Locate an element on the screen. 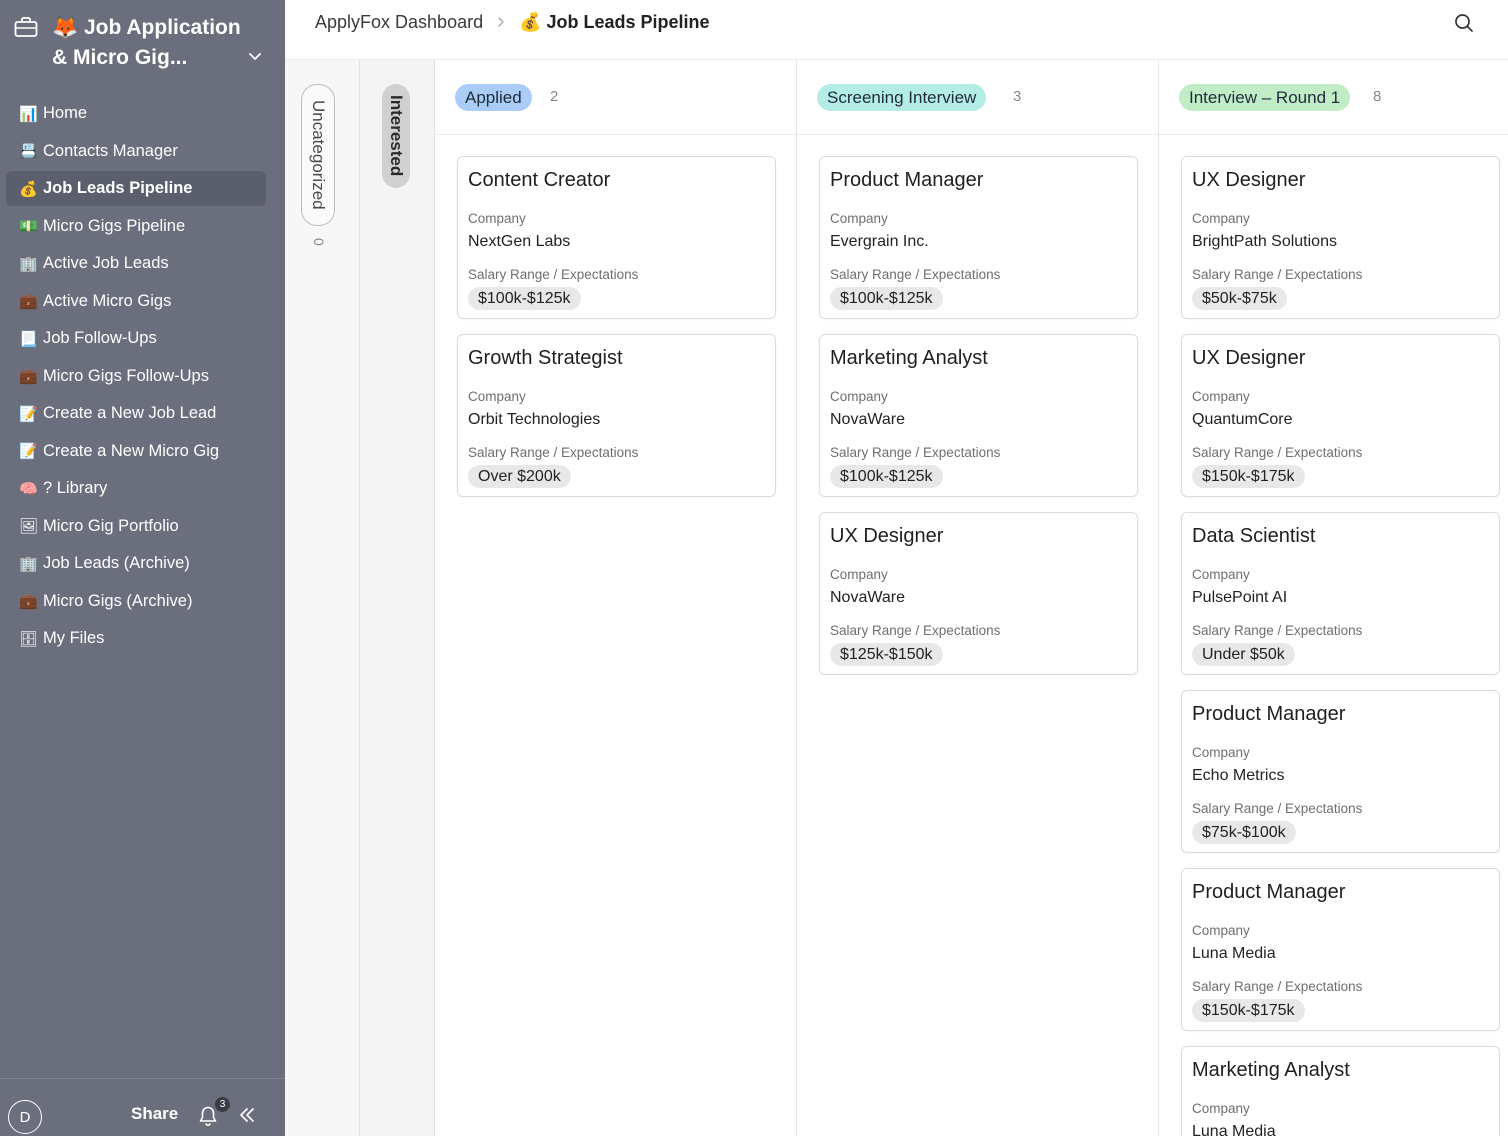 Image resolution: width=1508 pixels, height=1136 pixels. sidebar-item-label: Micro Gigs Pipeline is located at coordinates (114, 225).